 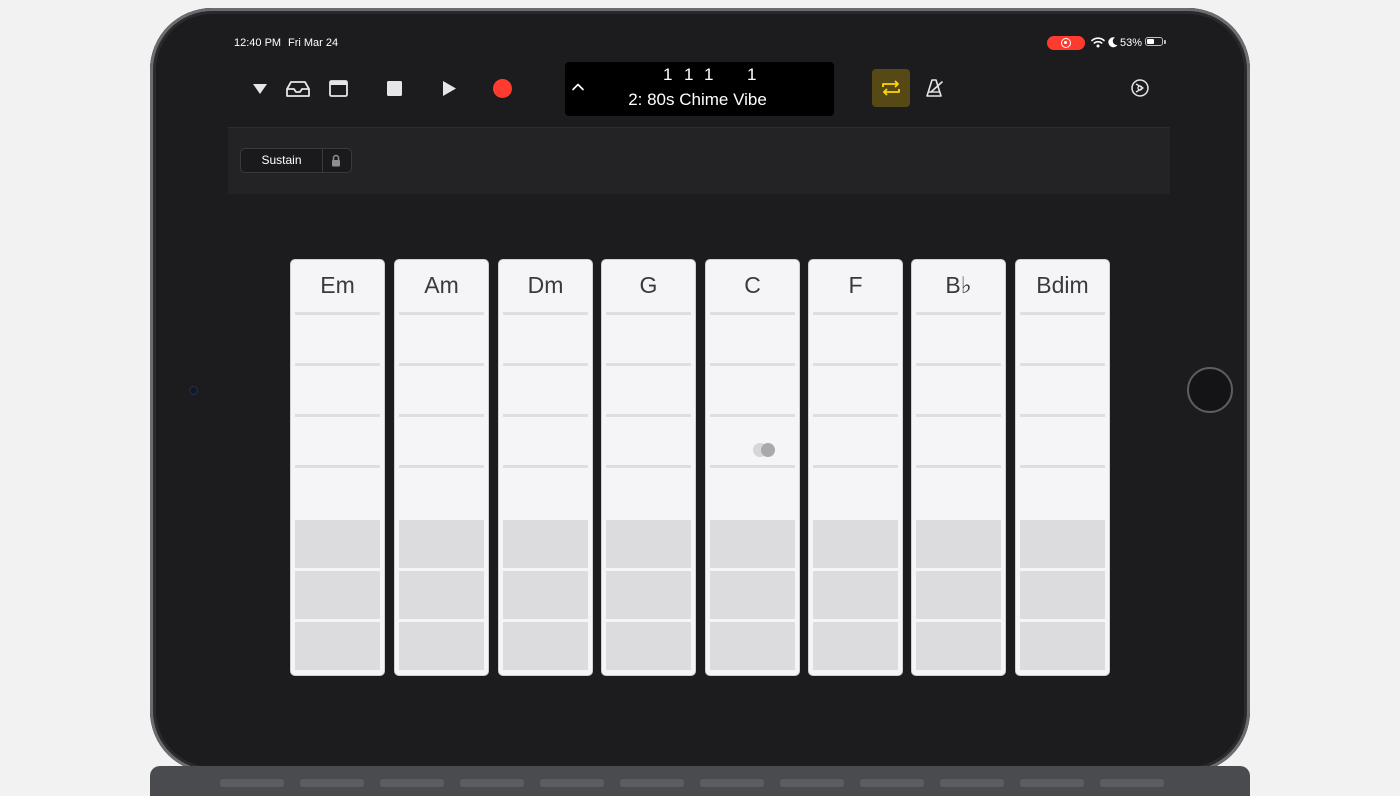 What do you see at coordinates (545, 285) in the screenshot?
I see `chord-label: Dm` at bounding box center [545, 285].